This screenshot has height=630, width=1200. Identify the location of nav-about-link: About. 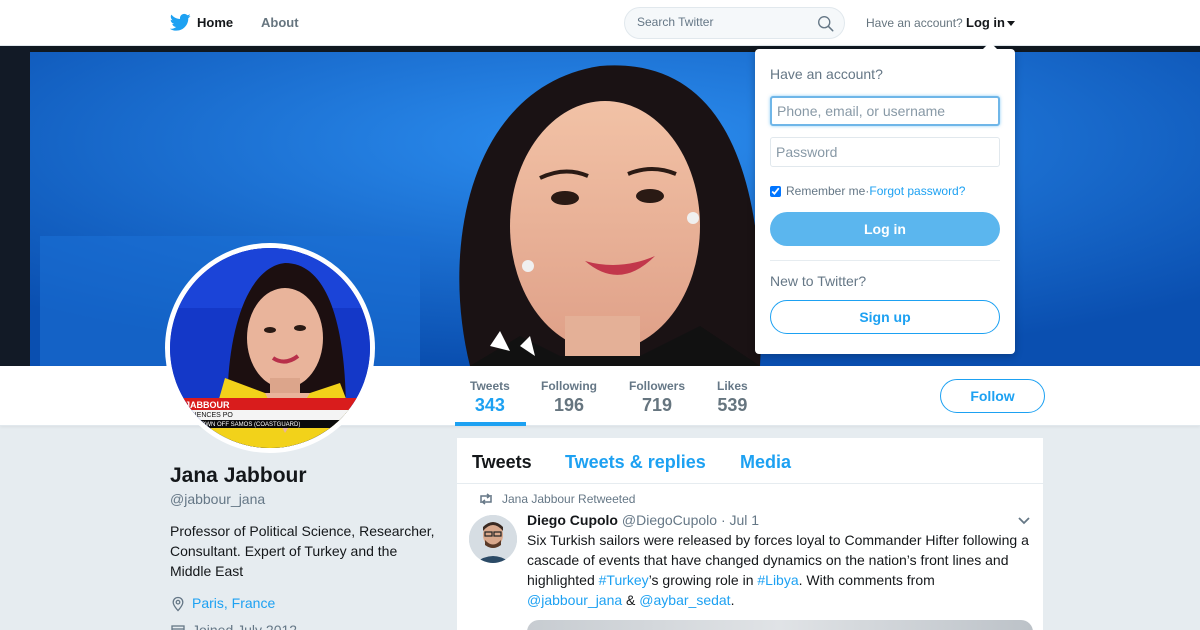
(280, 22).